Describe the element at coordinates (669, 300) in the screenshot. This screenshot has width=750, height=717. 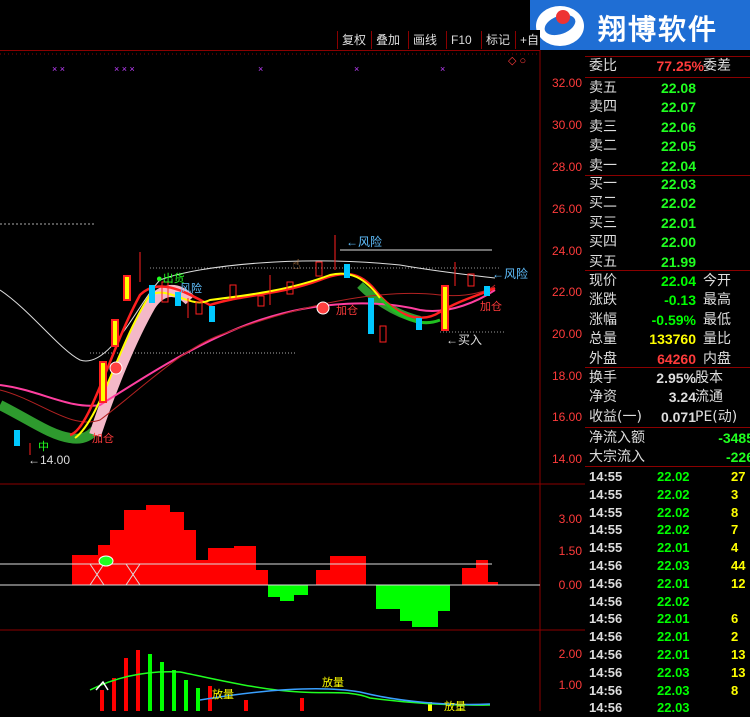
I see `quote-stat-row: 涨跌 -0.13 最高` at that location.